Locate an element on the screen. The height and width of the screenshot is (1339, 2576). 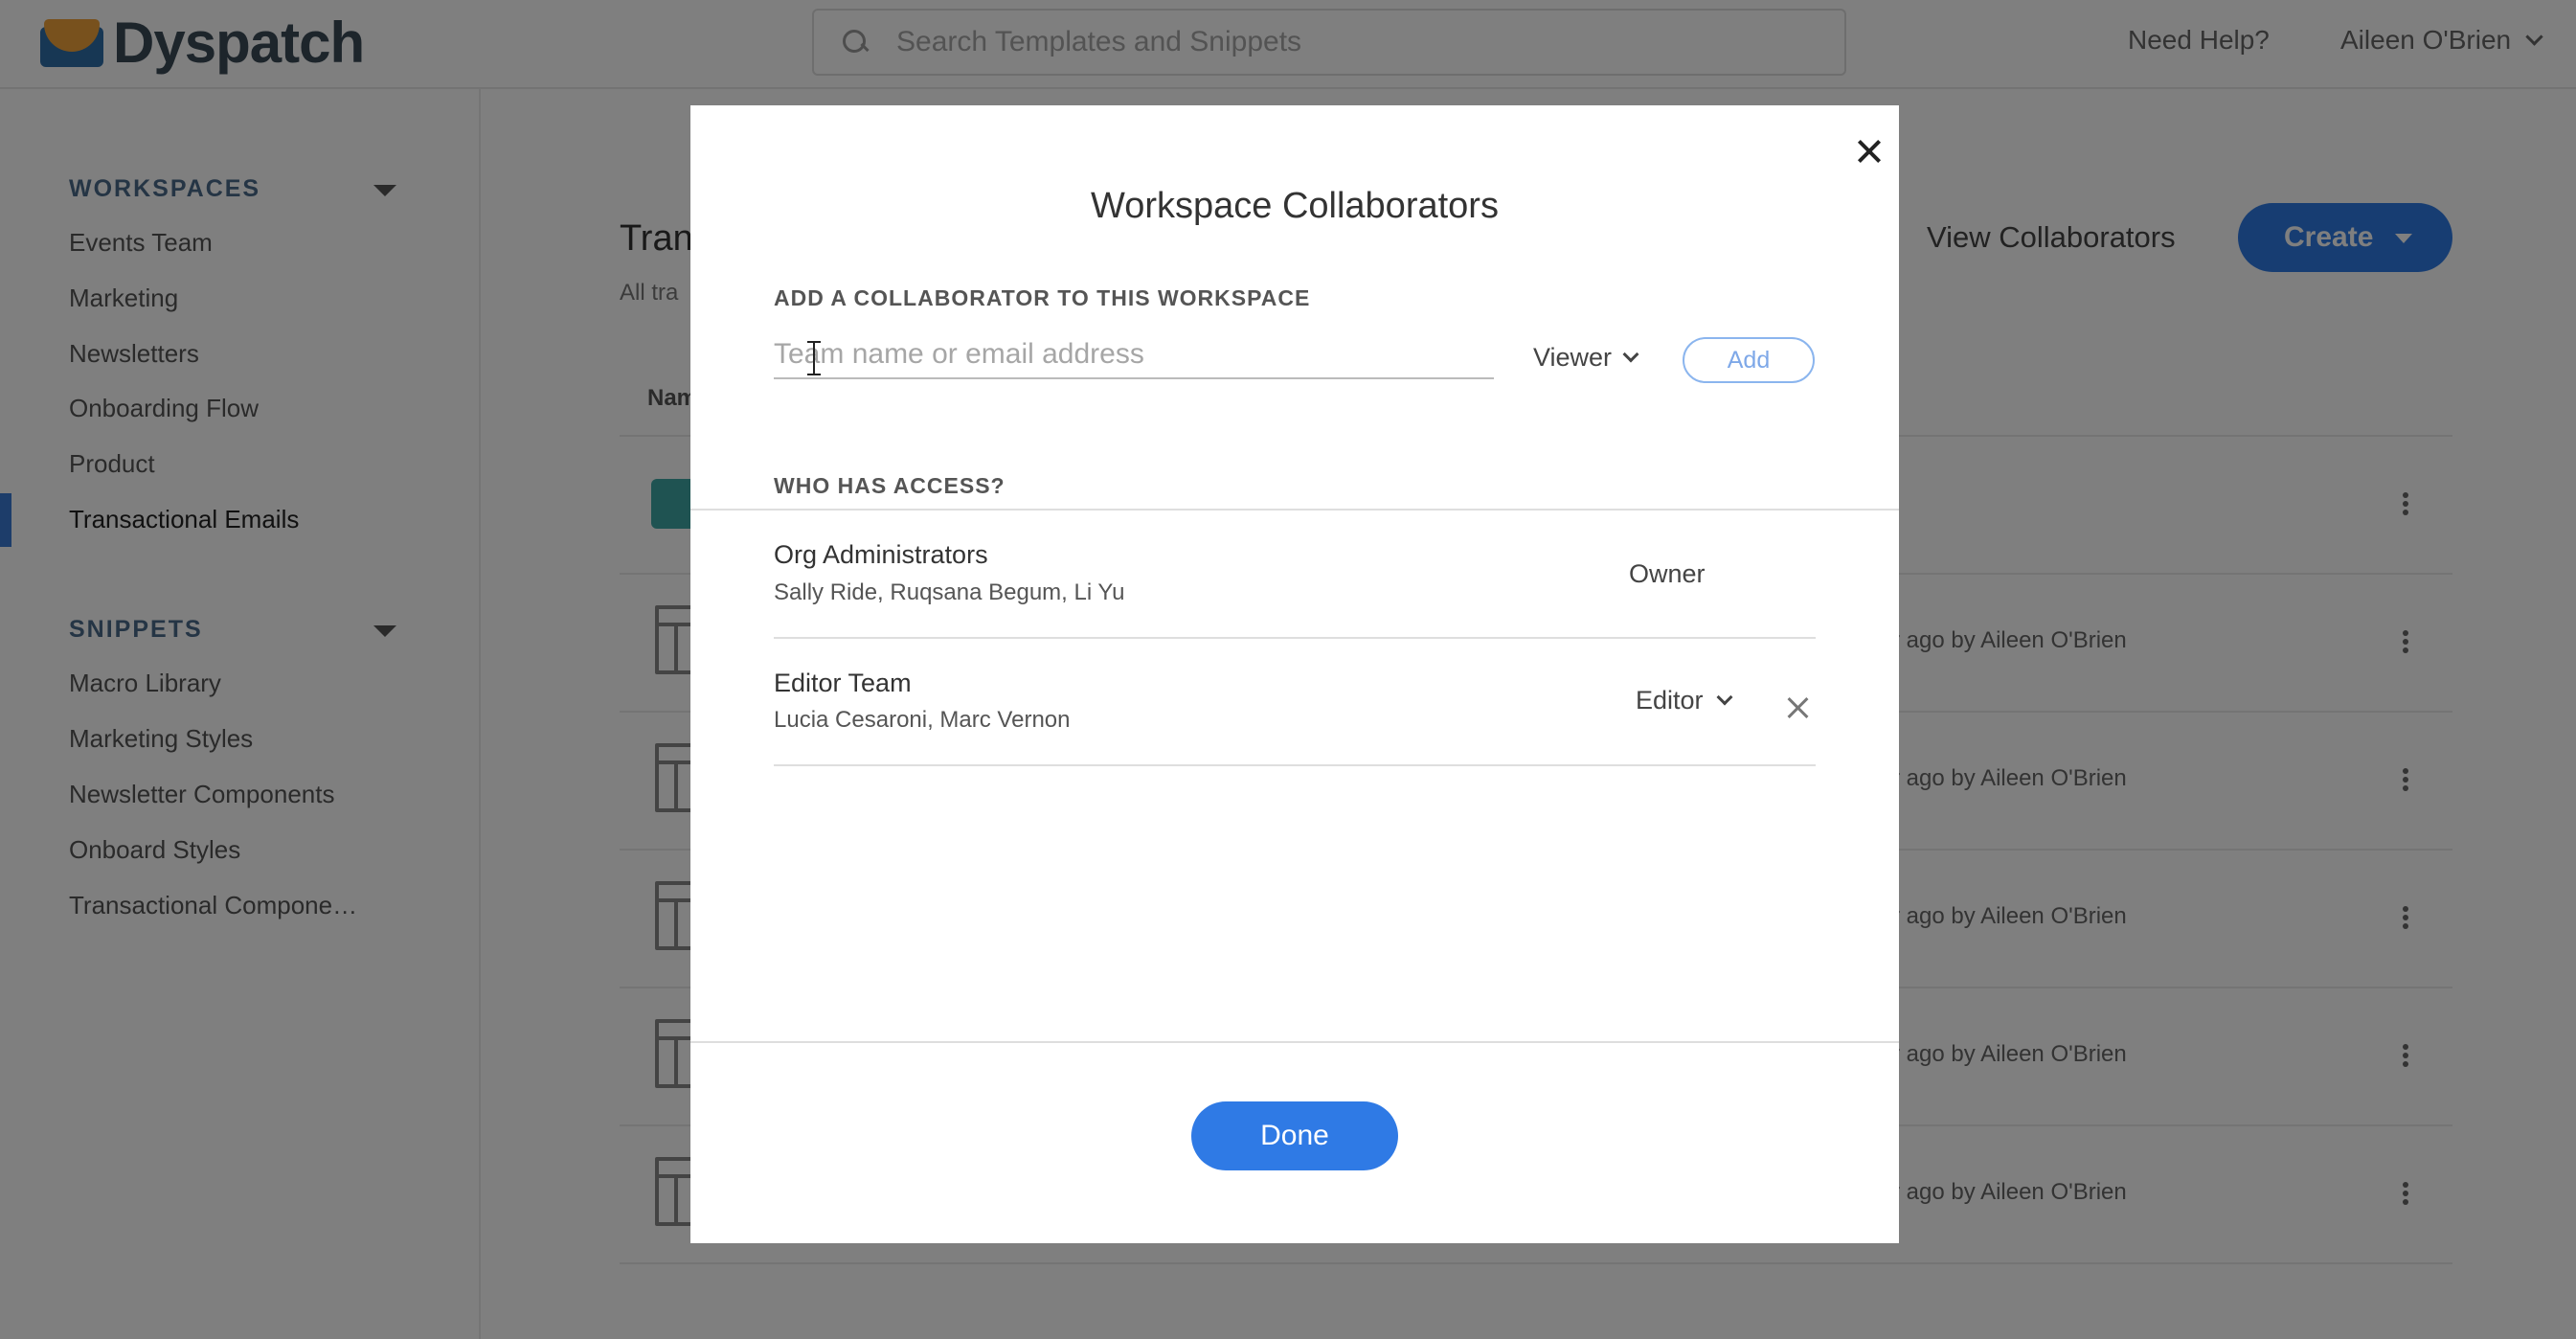
add-button: Add is located at coordinates (1749, 360).